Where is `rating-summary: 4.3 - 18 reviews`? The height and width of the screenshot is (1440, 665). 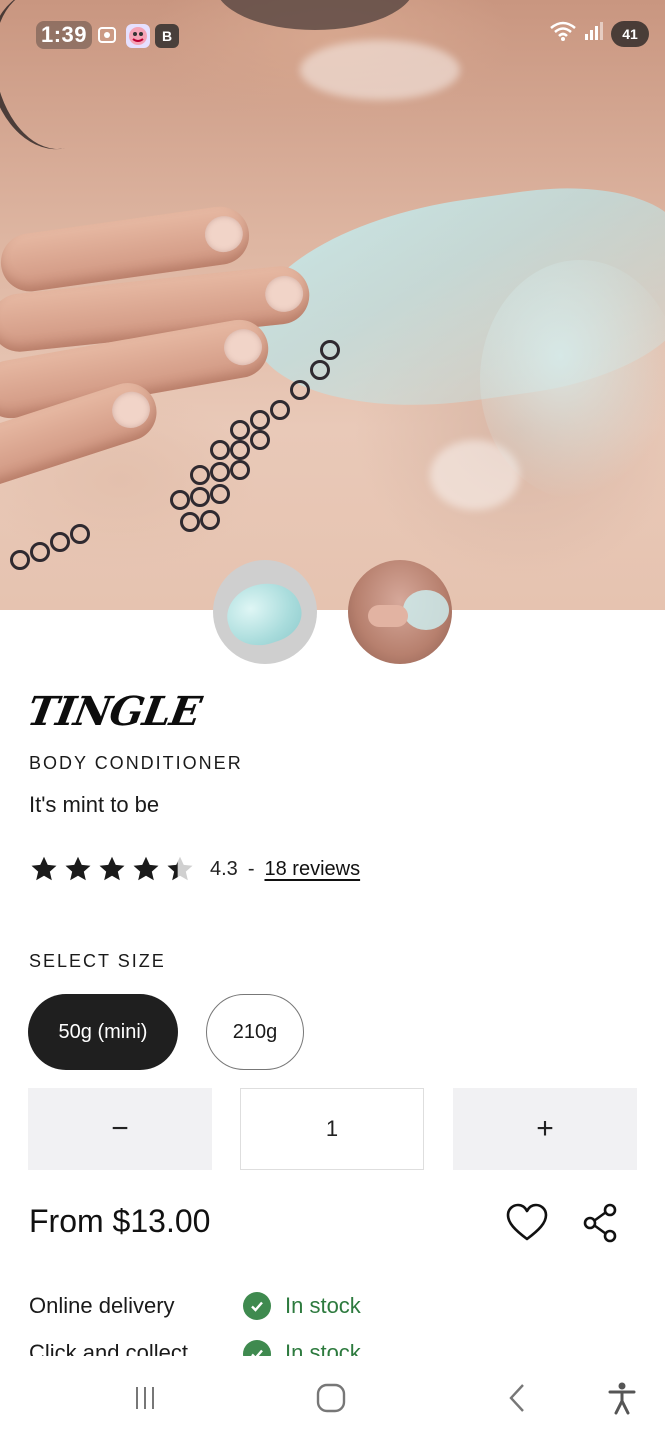 rating-summary: 4.3 - 18 reviews is located at coordinates (195, 869).